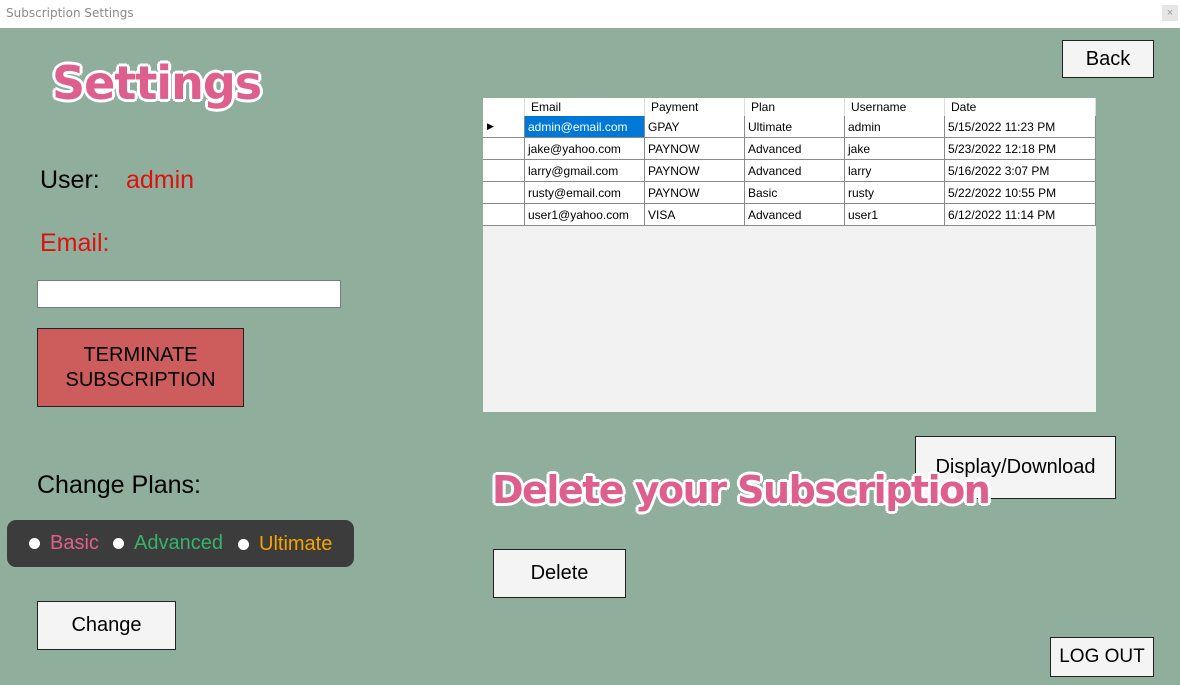  What do you see at coordinates (74, 543) in the screenshot?
I see `radio-basic-label: Basic` at bounding box center [74, 543].